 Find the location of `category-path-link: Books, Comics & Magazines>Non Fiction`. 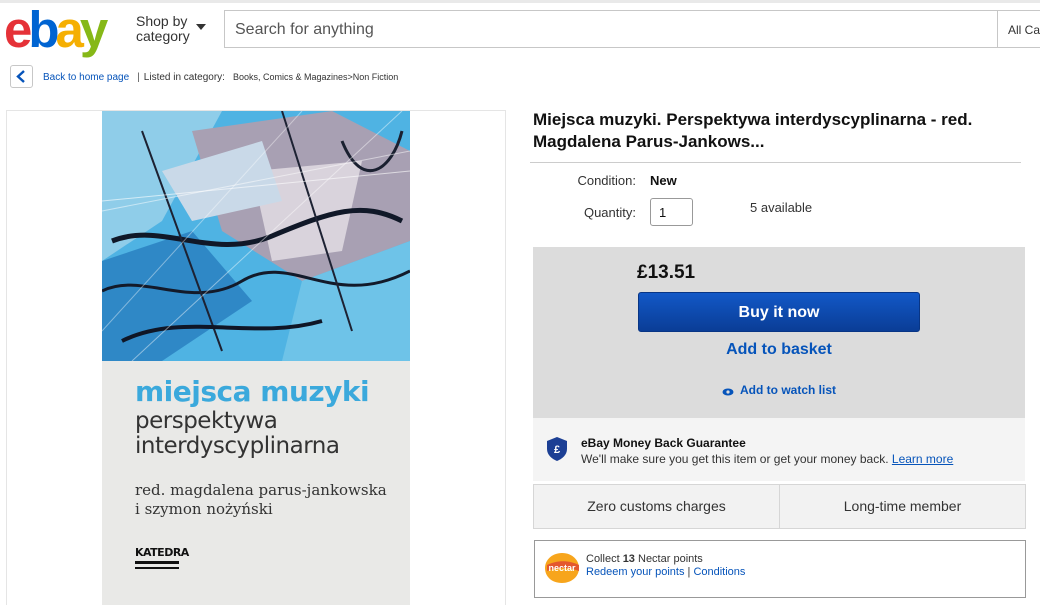

category-path-link: Books, Comics & Magazines>Non Fiction is located at coordinates (315, 77).